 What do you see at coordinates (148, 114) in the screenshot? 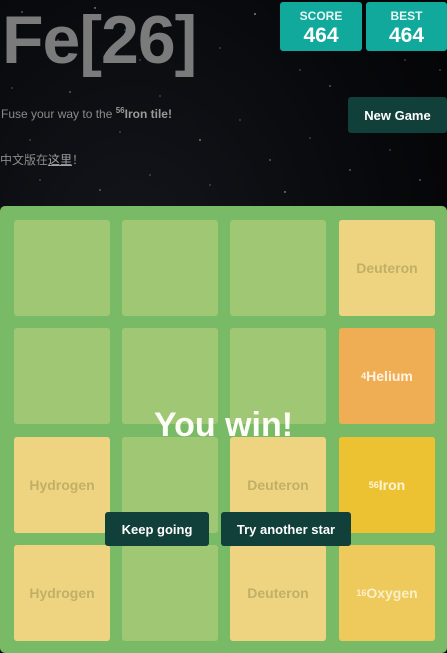
I see `intro-target: Iron tile!` at bounding box center [148, 114].